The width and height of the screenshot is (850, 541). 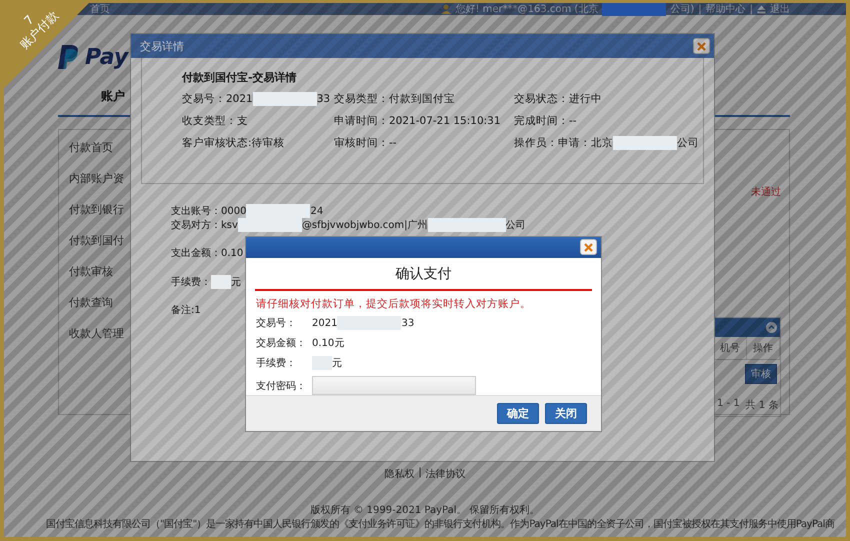 I want to click on logo-text: Pay, so click(x=106, y=57).